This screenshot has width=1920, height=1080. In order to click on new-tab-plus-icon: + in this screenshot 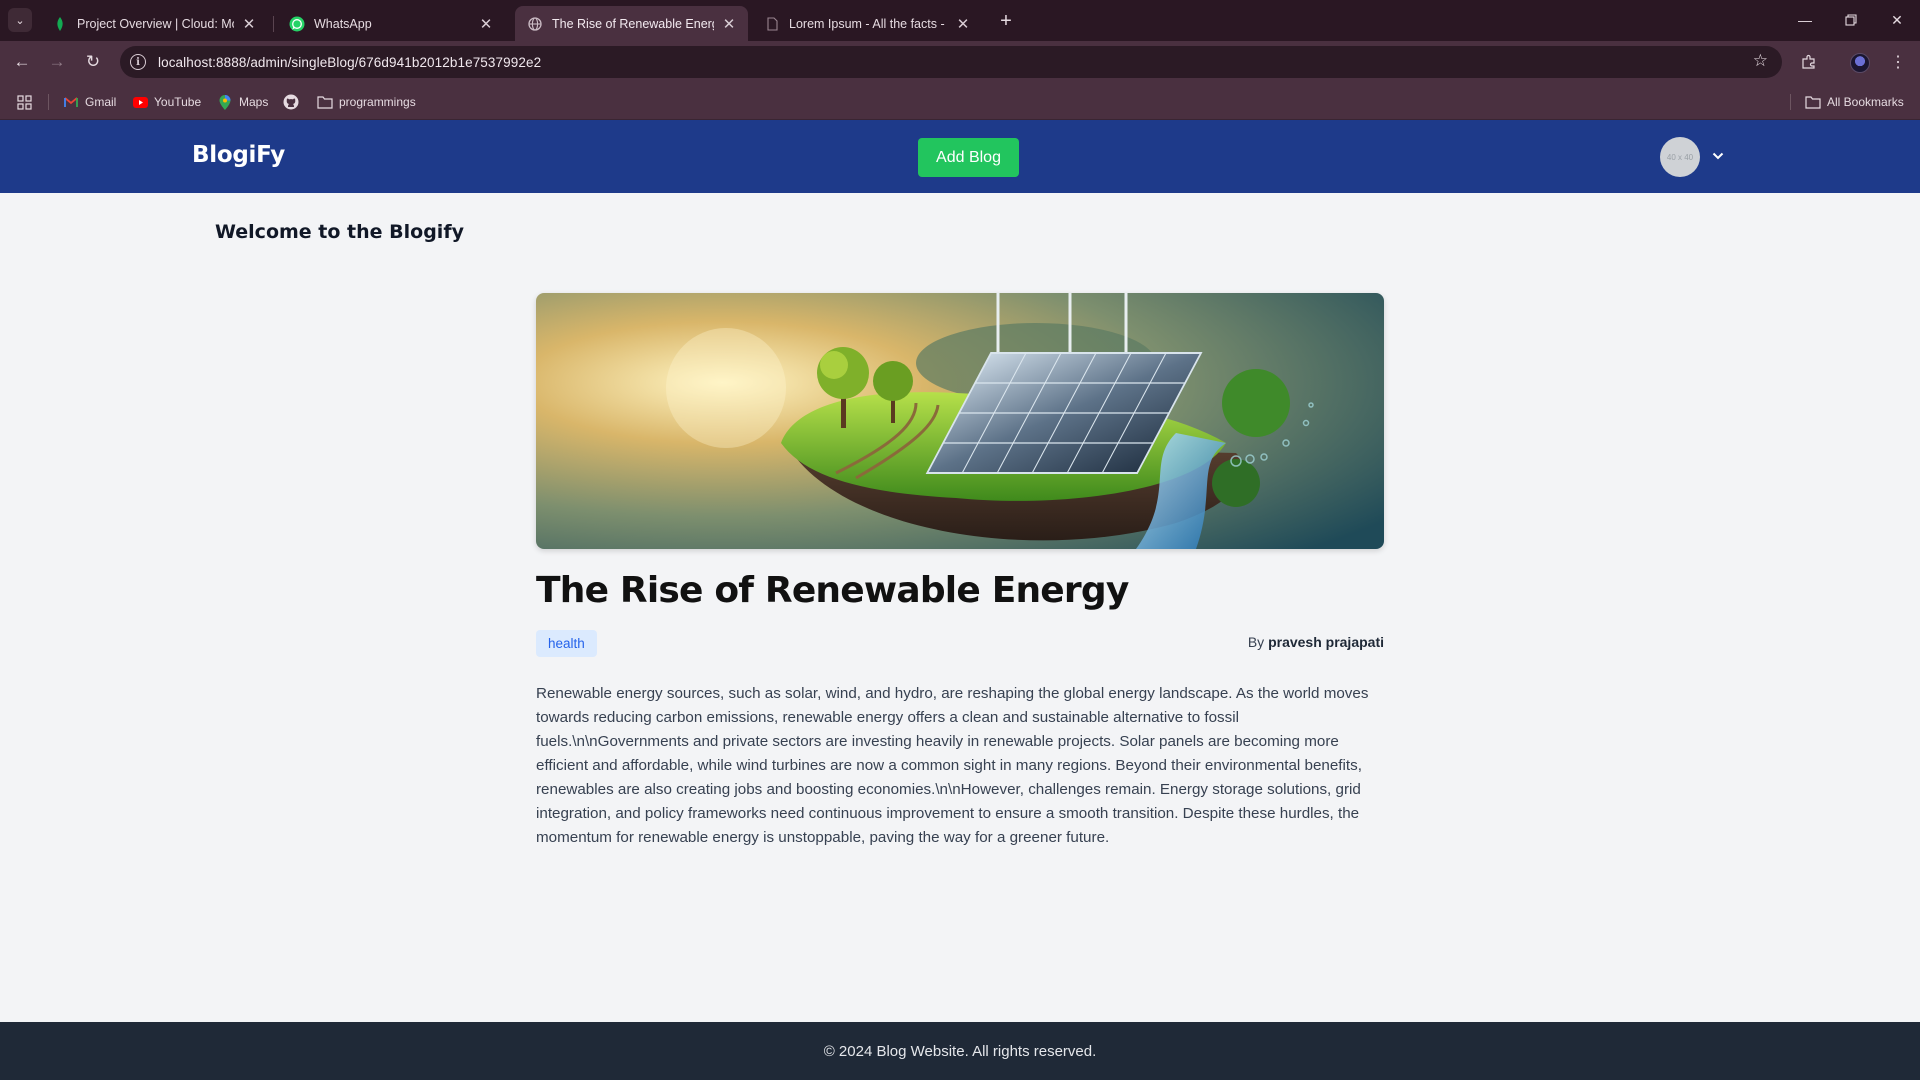, I will do `click(1006, 21)`.